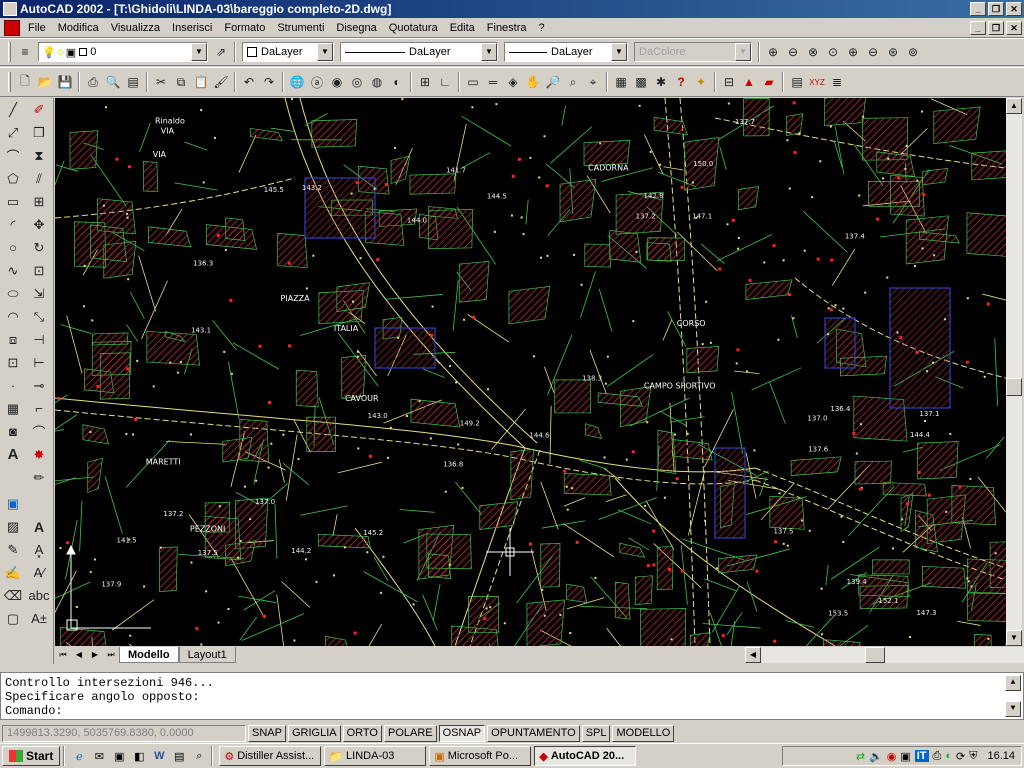 This screenshot has width=1024, height=768. I want to click on dimension-icon: ⊟, so click(729, 82).